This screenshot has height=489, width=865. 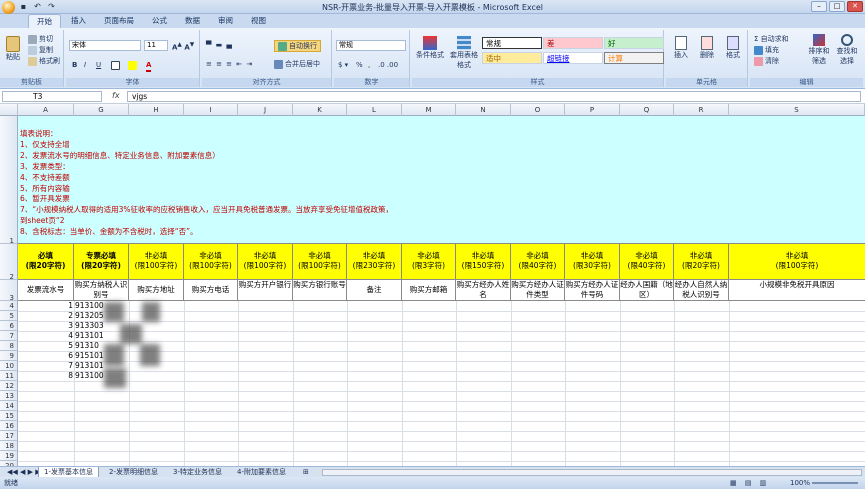 I want to click on row-header: 19, so click(x=9, y=456).